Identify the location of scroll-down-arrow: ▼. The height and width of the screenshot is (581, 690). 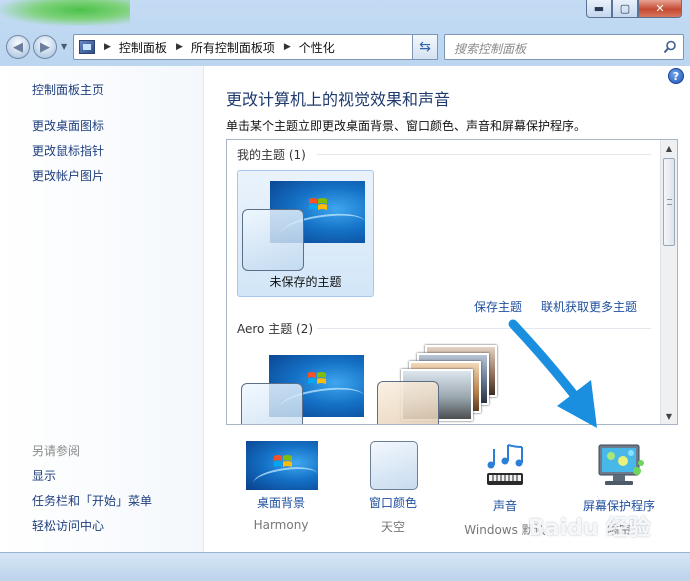
(669, 416).